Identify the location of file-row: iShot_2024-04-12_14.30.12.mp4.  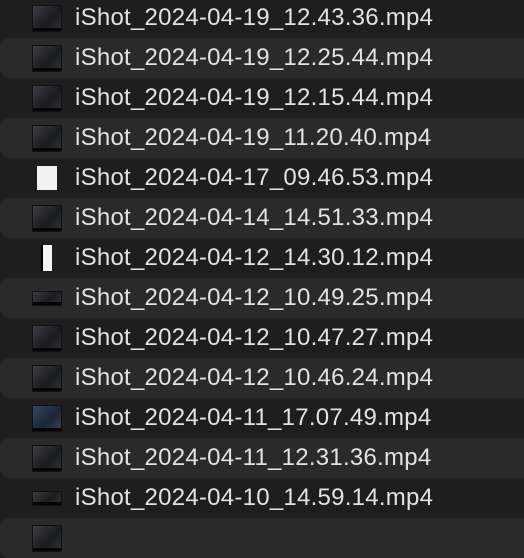
(262, 258).